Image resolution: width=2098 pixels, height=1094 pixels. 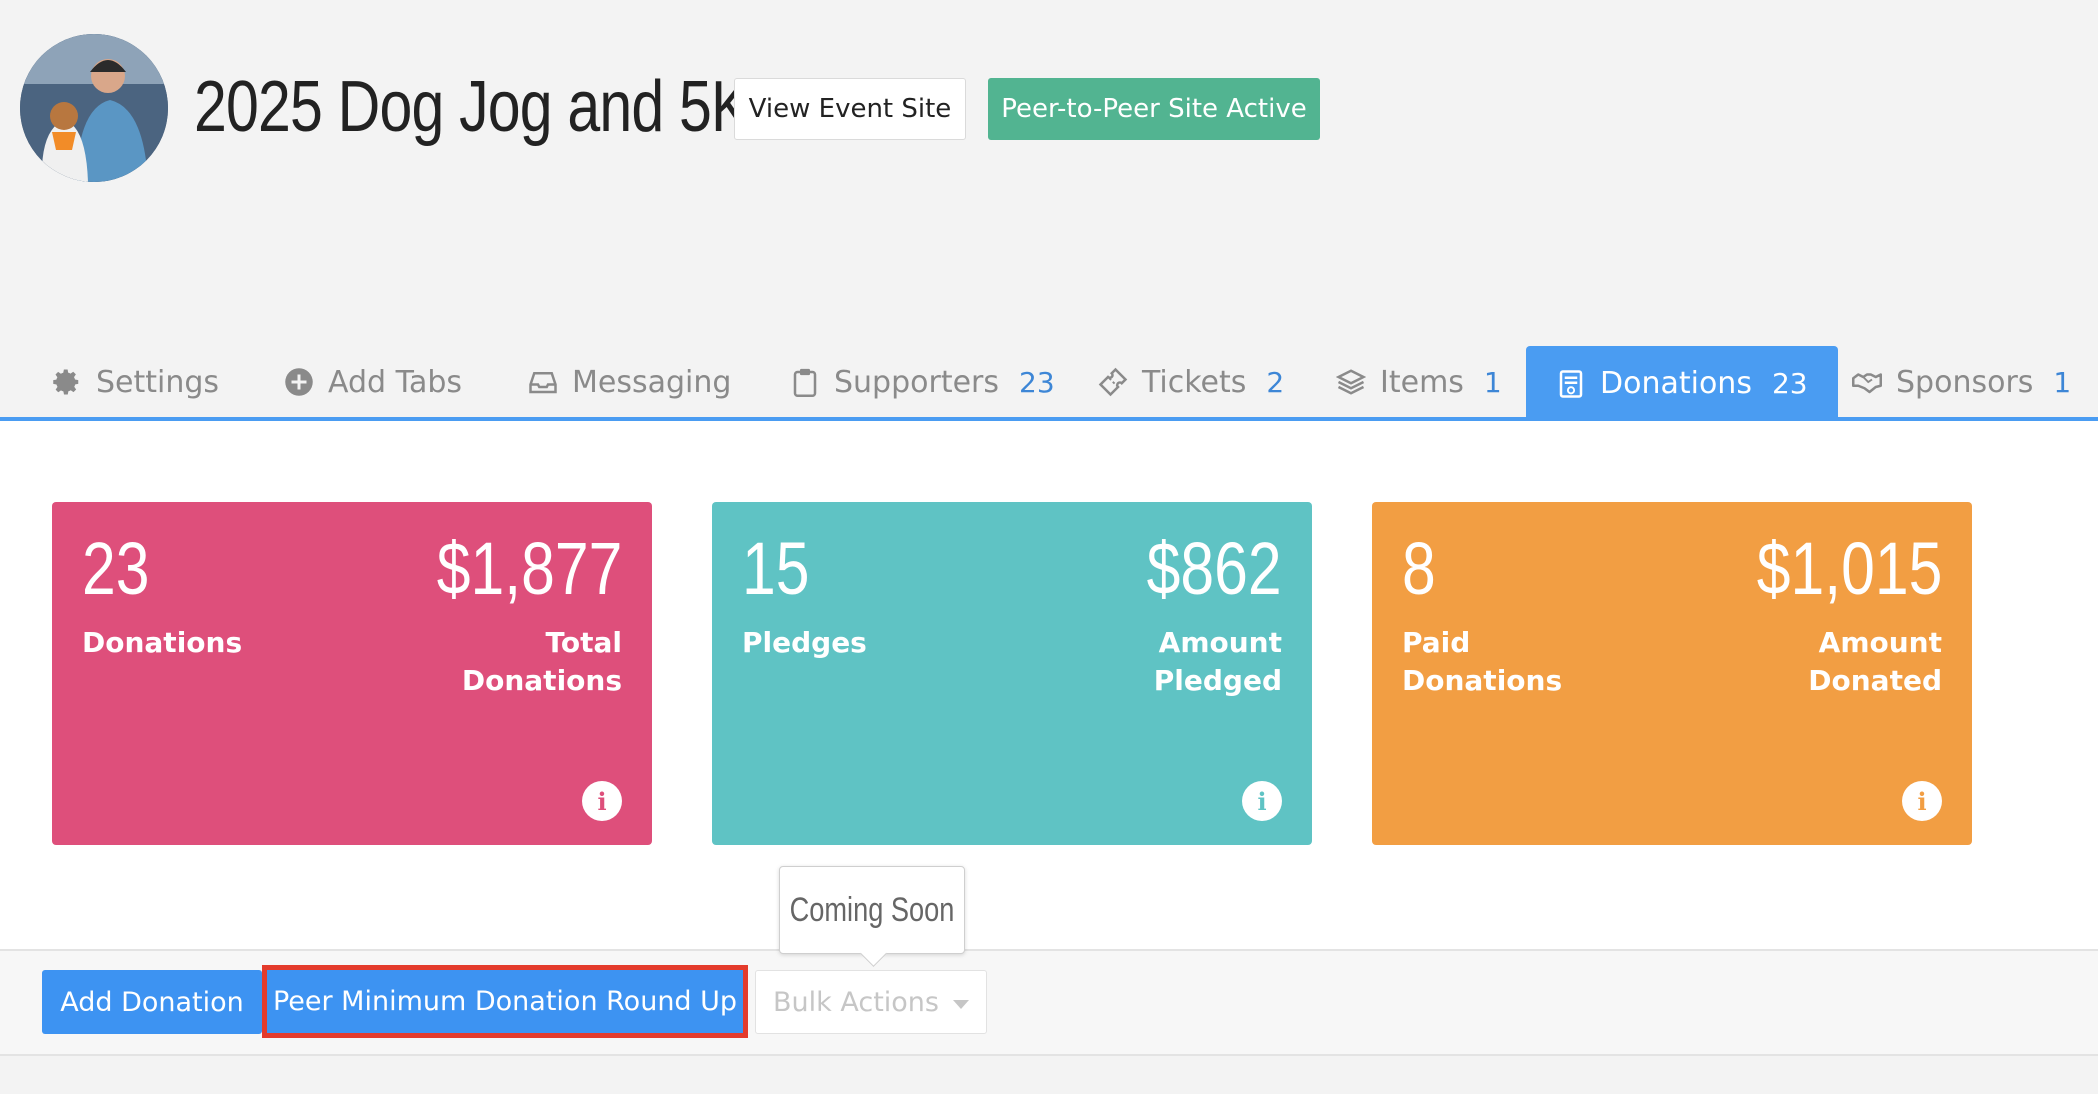 I want to click on total-donations-amount: $1,877, so click(x=529, y=568).